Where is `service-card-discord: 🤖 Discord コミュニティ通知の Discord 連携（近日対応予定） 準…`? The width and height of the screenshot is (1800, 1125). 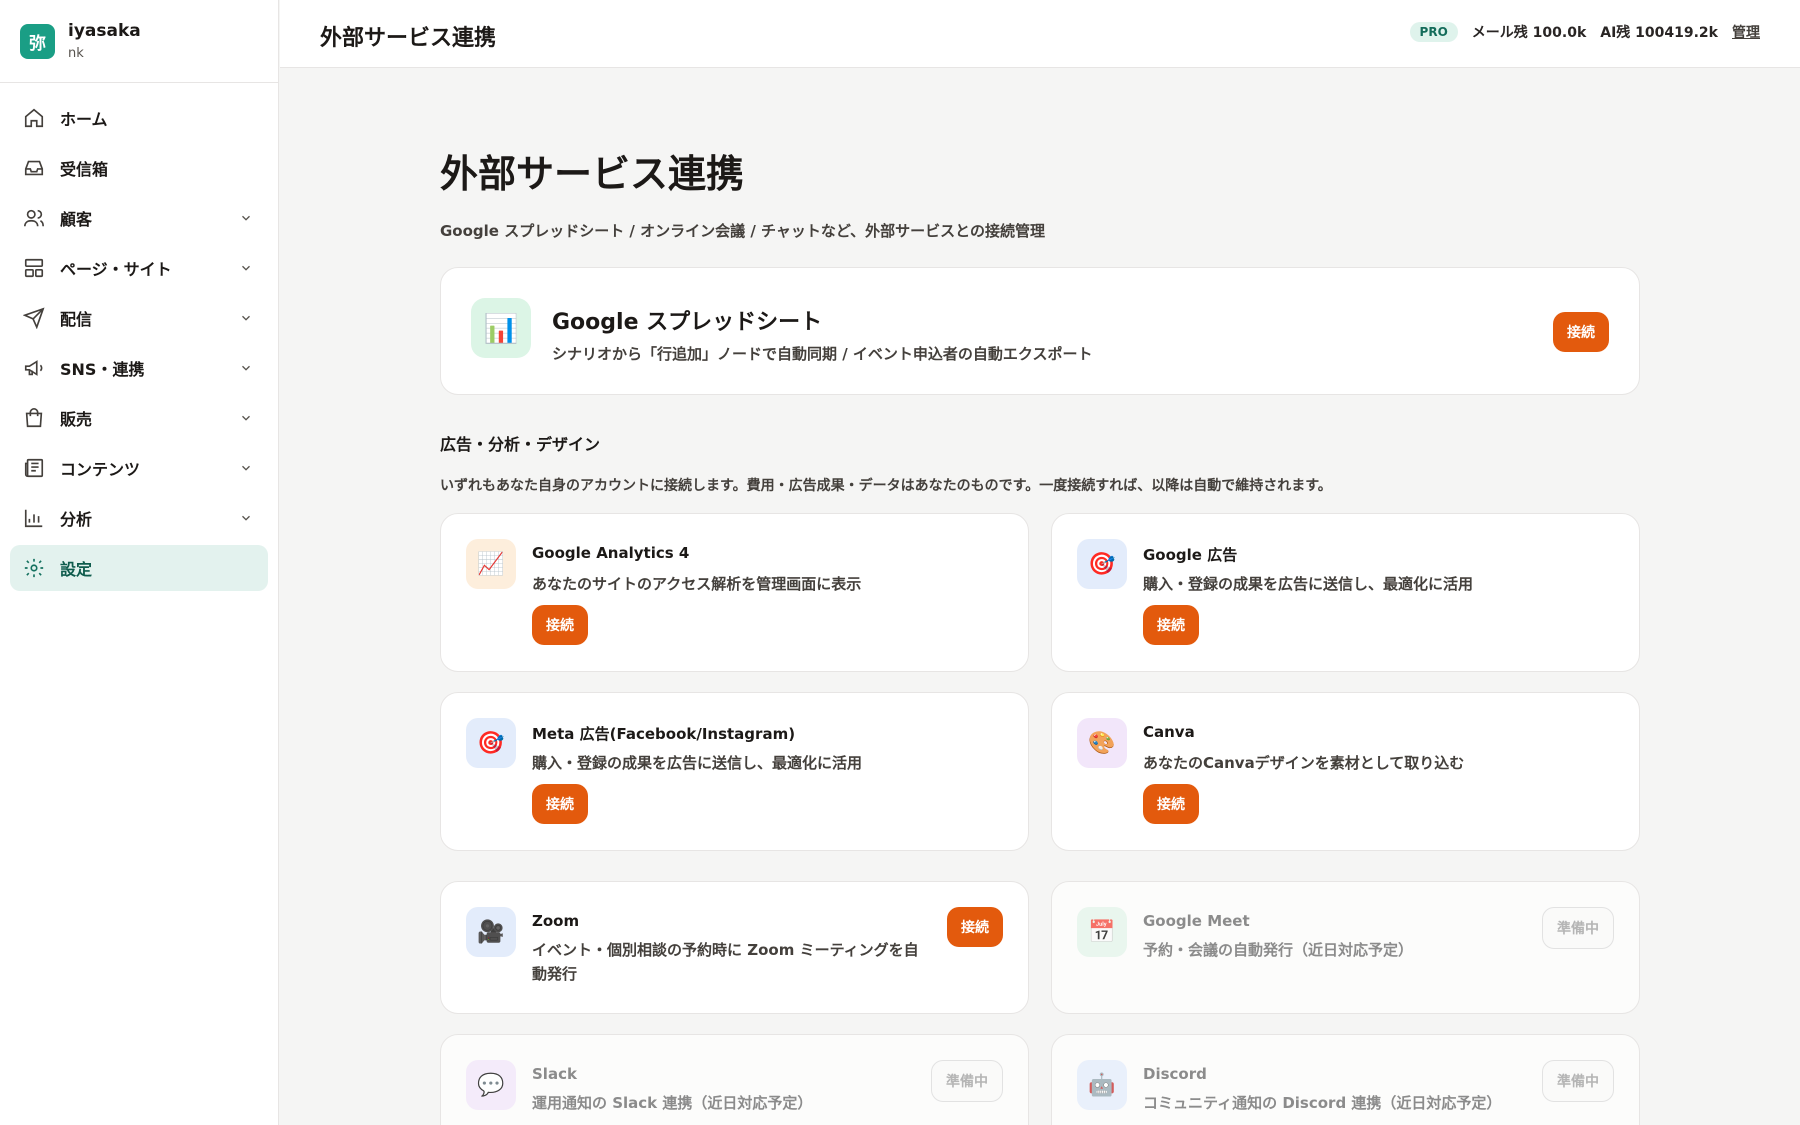
service-card-discord: 🤖 Discord コミュニティ通知の Discord 連携（近日対応予定） 準… is located at coordinates (1345, 1079).